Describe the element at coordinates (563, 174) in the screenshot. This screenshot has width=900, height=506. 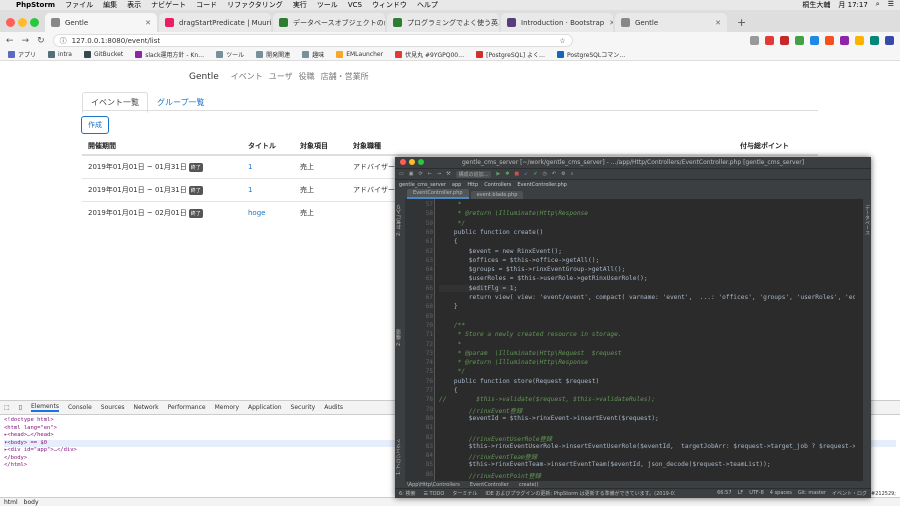
I see `wrench-icon: ⚙` at that location.